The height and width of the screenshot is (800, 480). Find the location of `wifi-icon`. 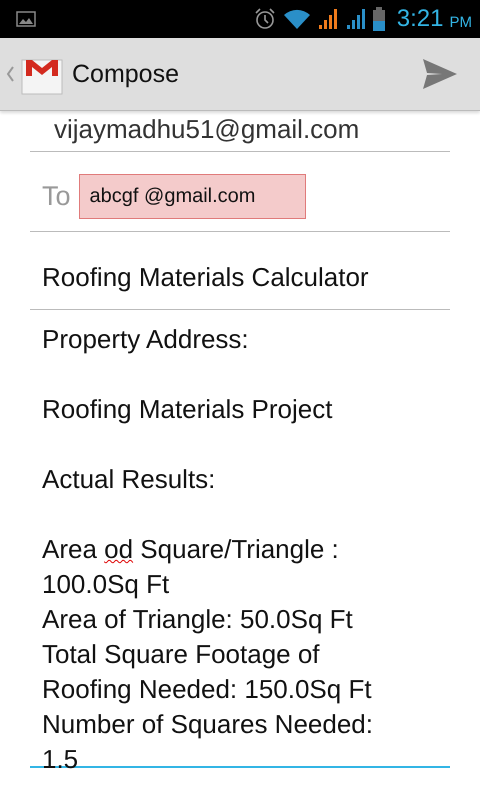

wifi-icon is located at coordinates (296, 19).